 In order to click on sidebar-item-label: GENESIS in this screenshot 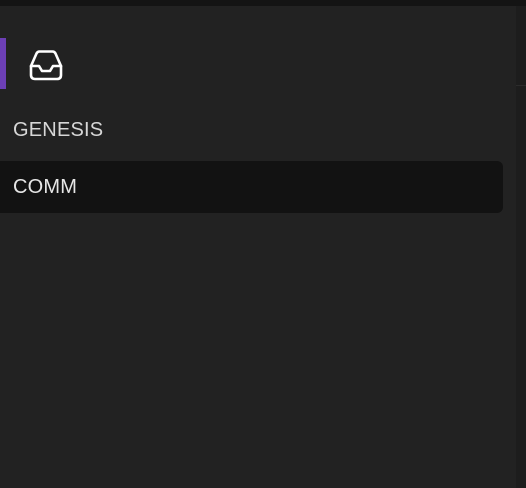, I will do `click(58, 129)`.